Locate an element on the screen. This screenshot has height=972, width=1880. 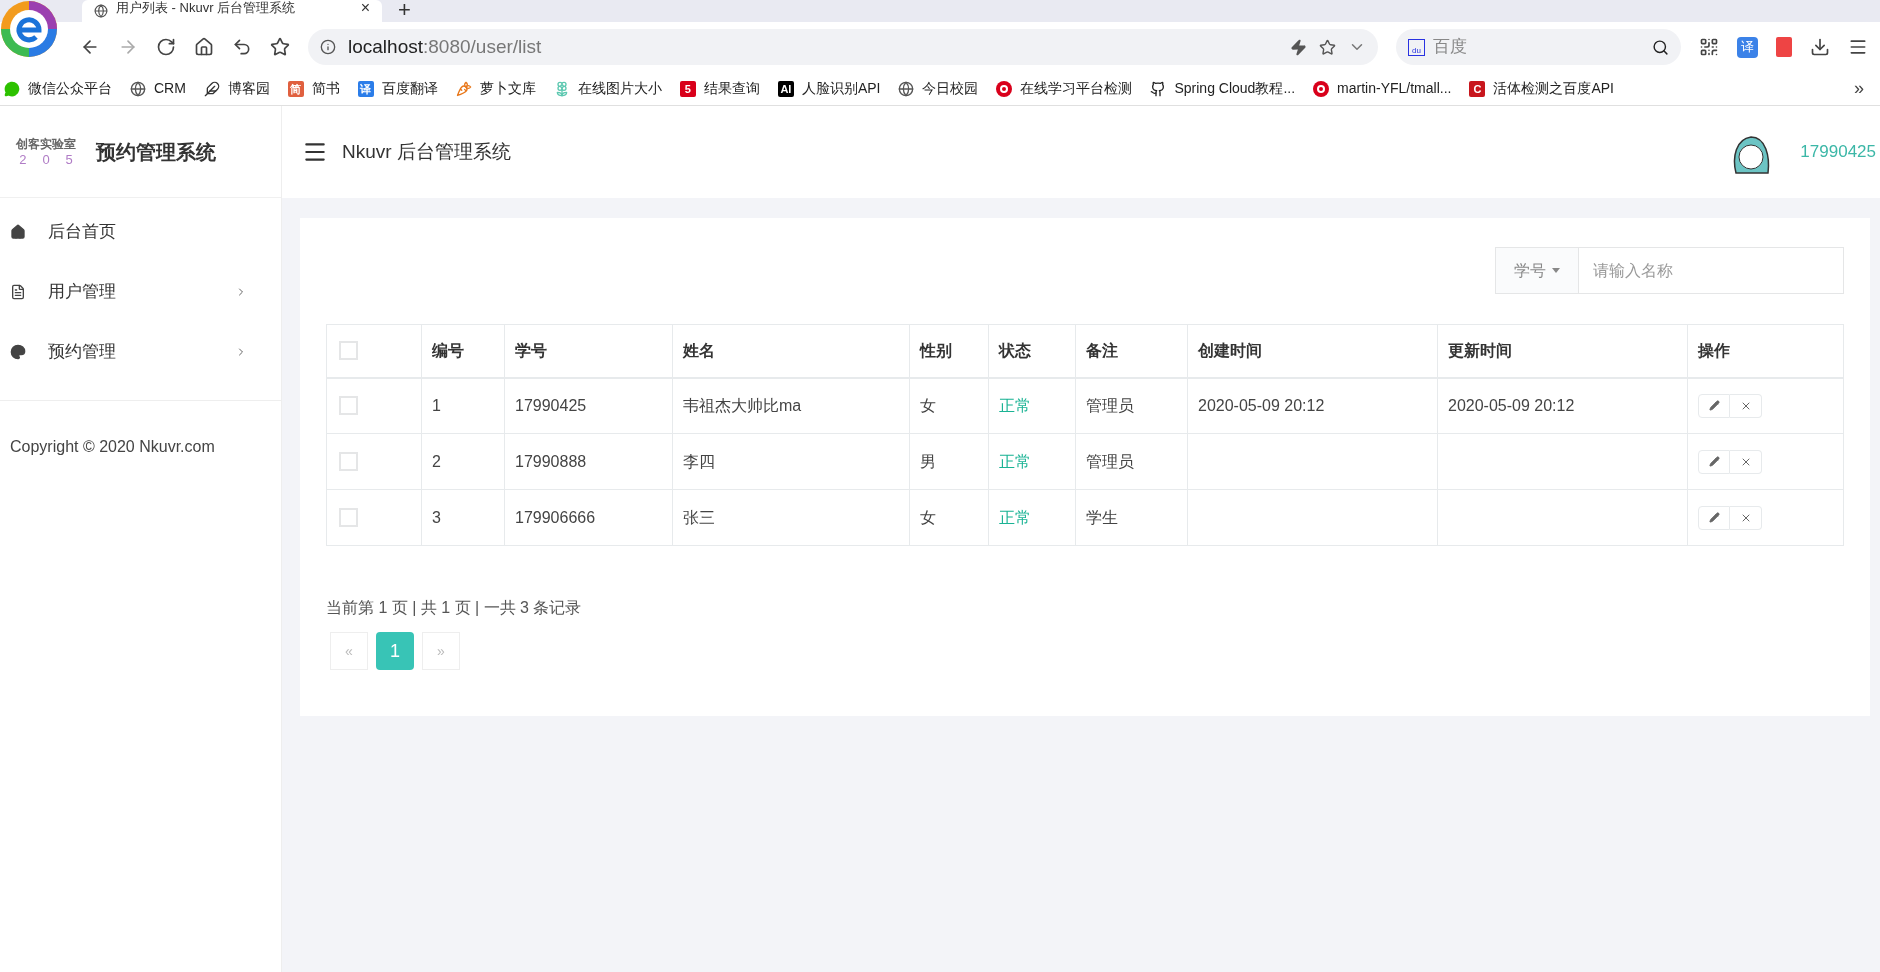
sidebar-item: 后台首页 is located at coordinates (140, 232).